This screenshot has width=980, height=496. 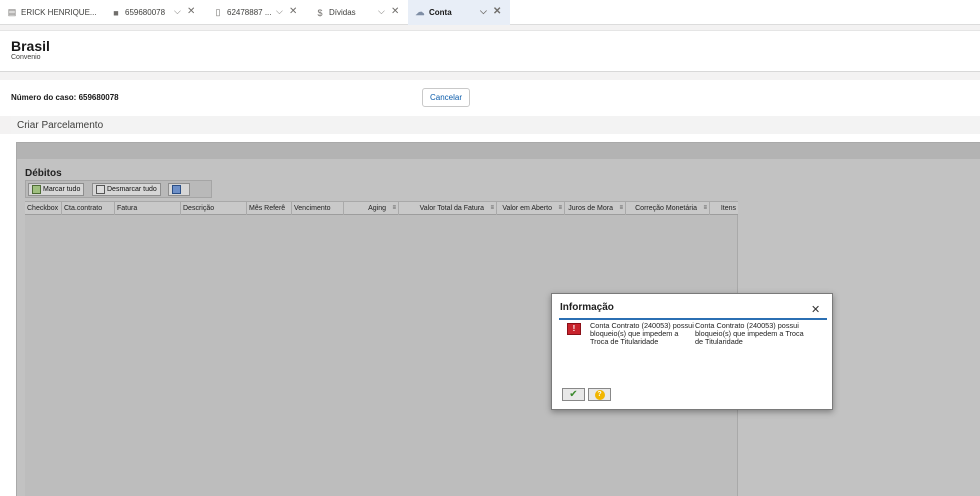 I want to click on column-header-sortable: Correção Monetária ≡, so click(x=668, y=208).